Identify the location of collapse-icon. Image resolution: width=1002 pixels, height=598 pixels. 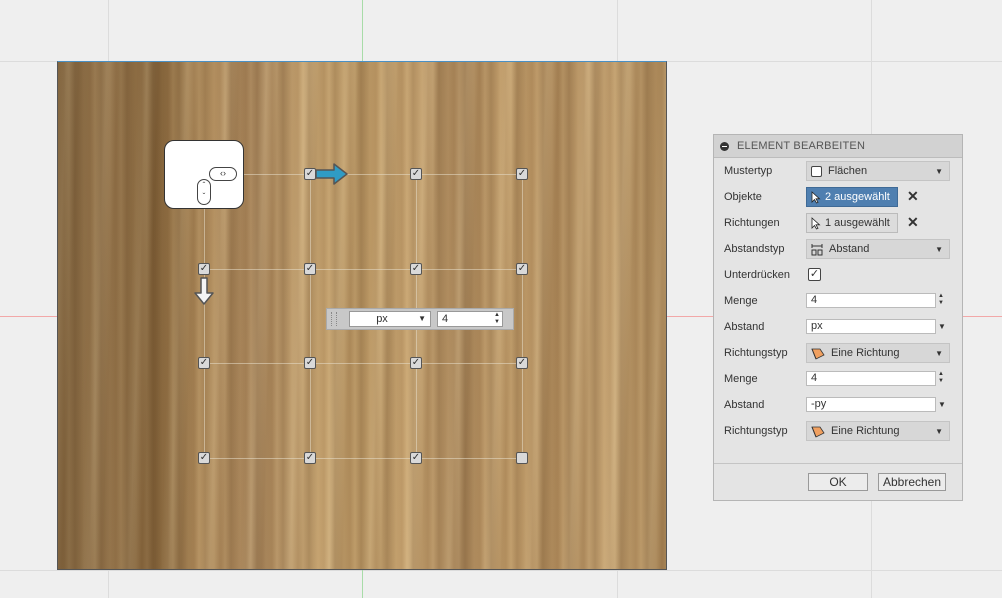
(724, 146).